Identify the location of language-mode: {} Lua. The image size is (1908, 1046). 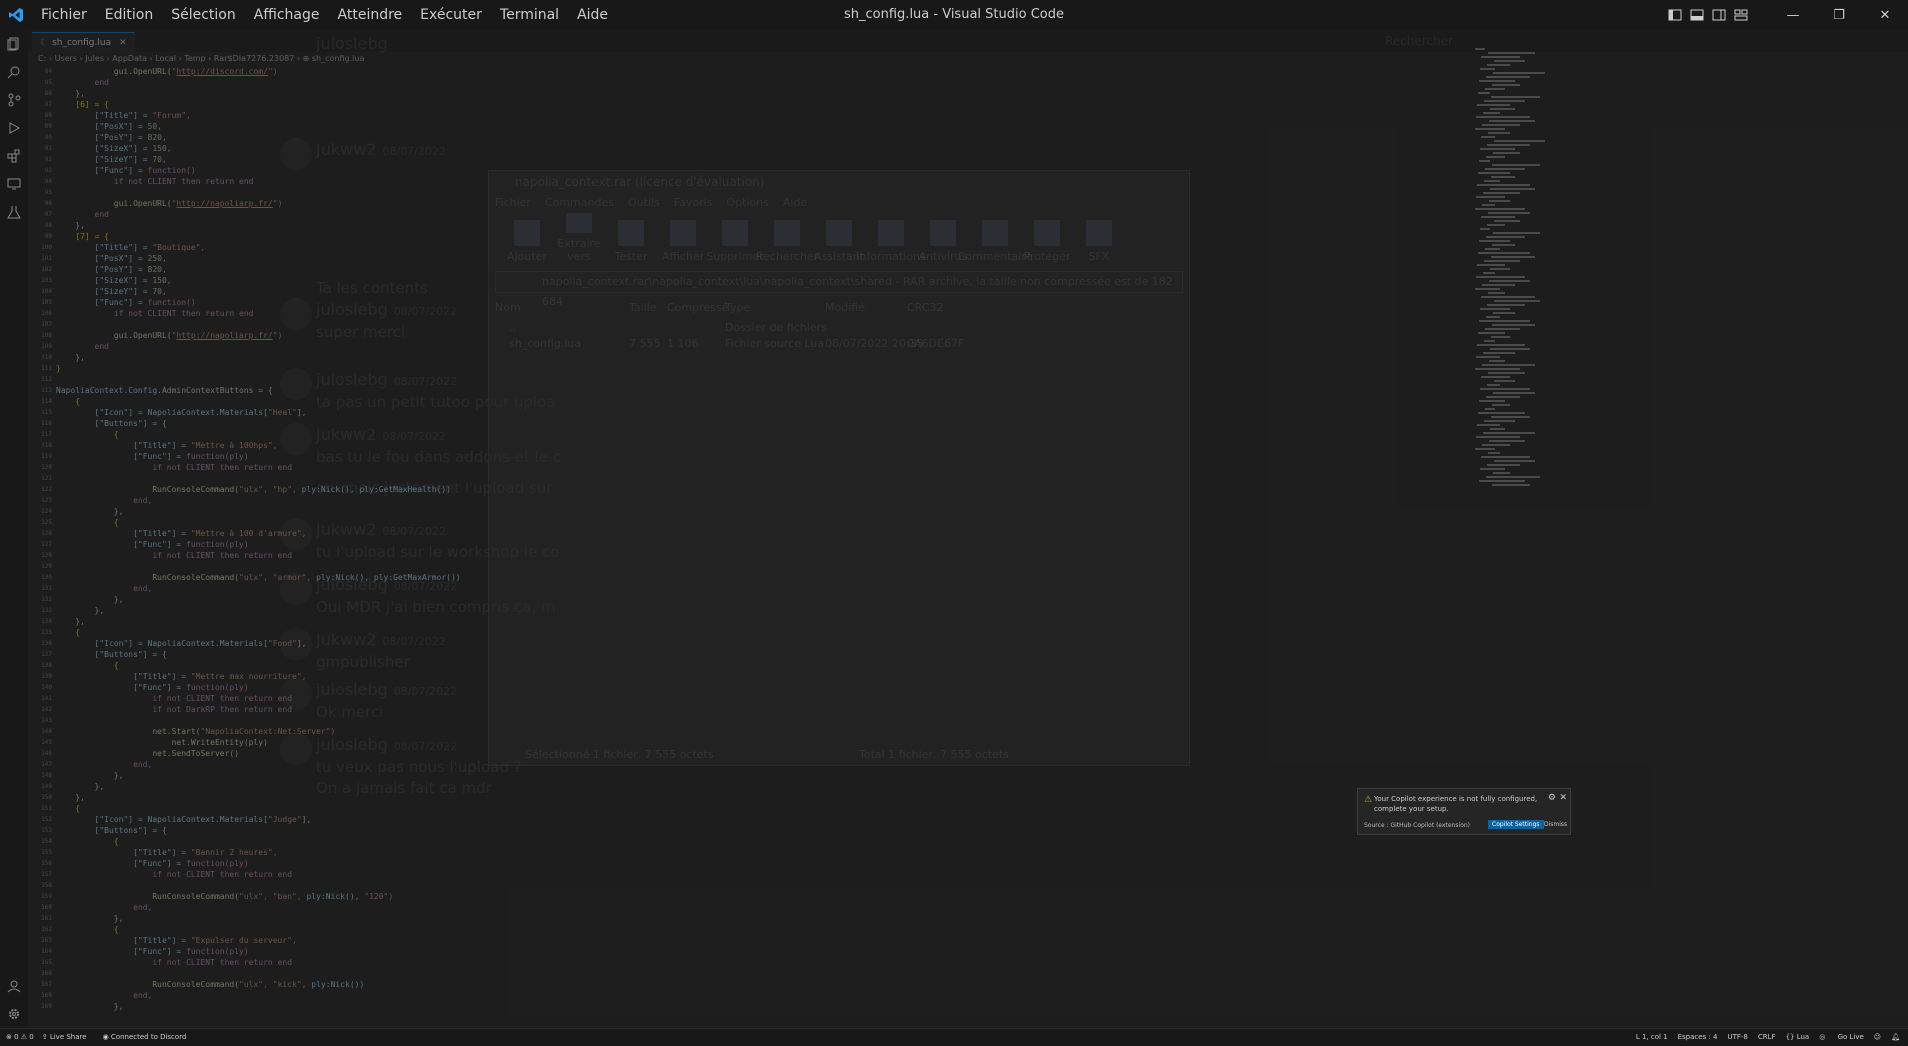
(1798, 1037).